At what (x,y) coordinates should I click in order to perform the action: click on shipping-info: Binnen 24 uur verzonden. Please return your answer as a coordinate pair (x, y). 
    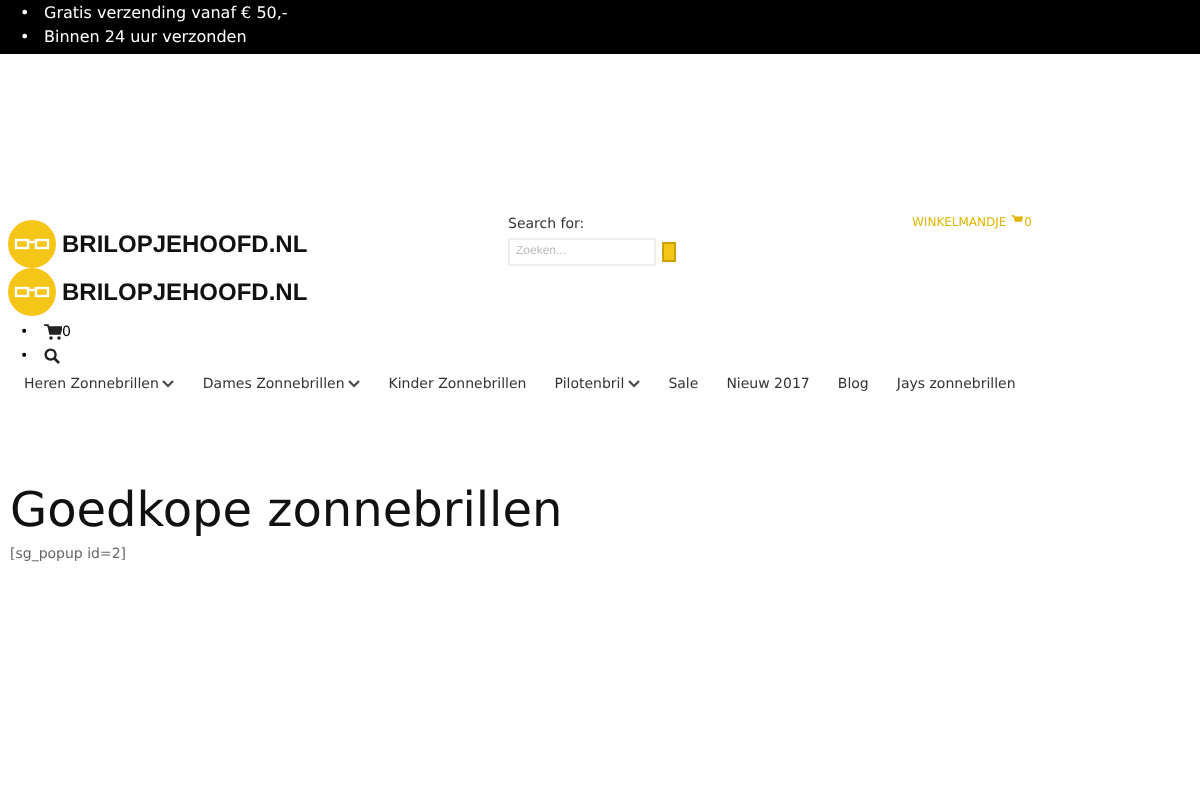
    Looking at the image, I should click on (145, 38).